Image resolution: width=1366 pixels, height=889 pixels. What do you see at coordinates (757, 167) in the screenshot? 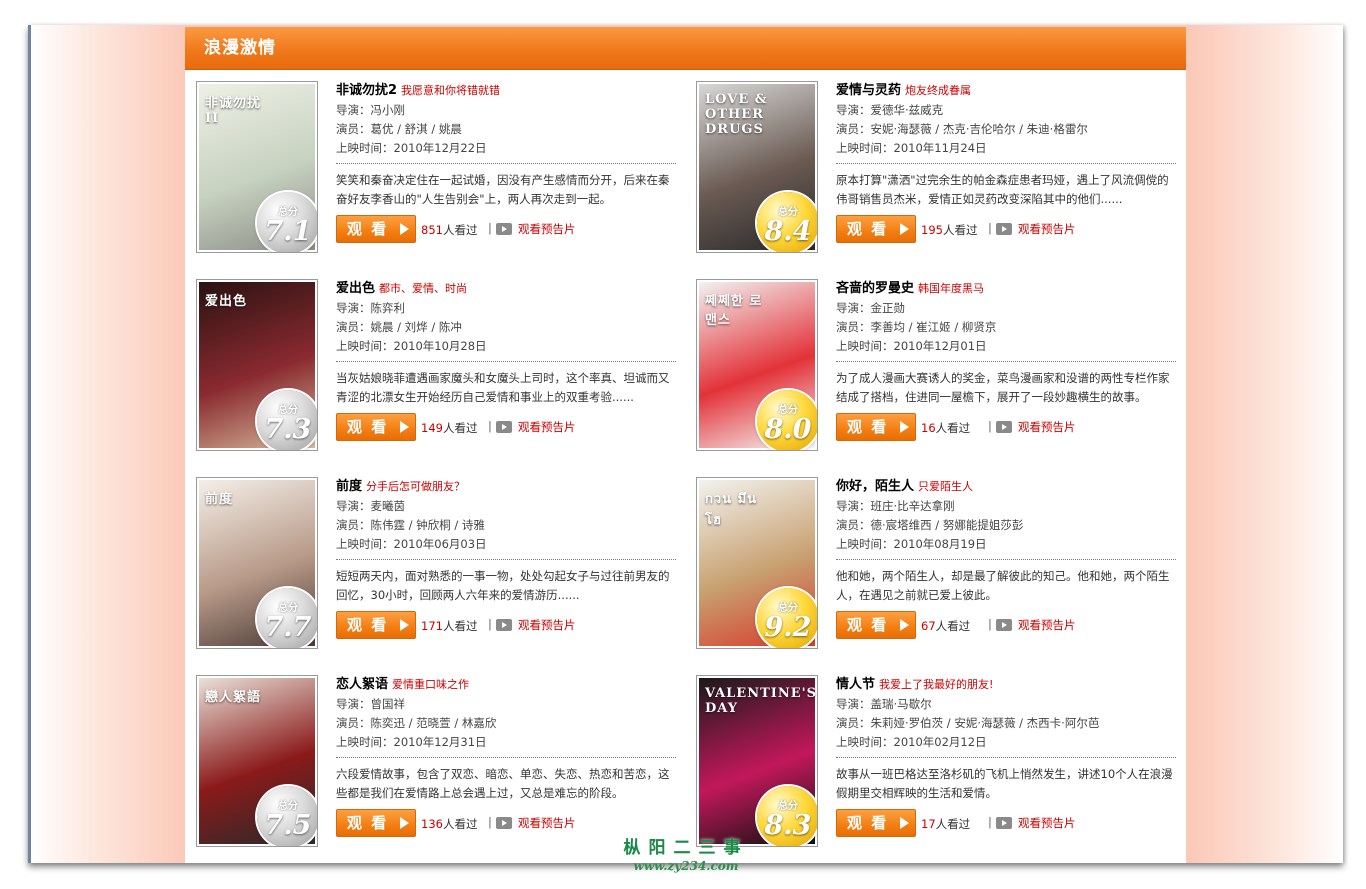
I see `movie-poster: LOVE & OTHER DRUGS 总分 8.4` at bounding box center [757, 167].